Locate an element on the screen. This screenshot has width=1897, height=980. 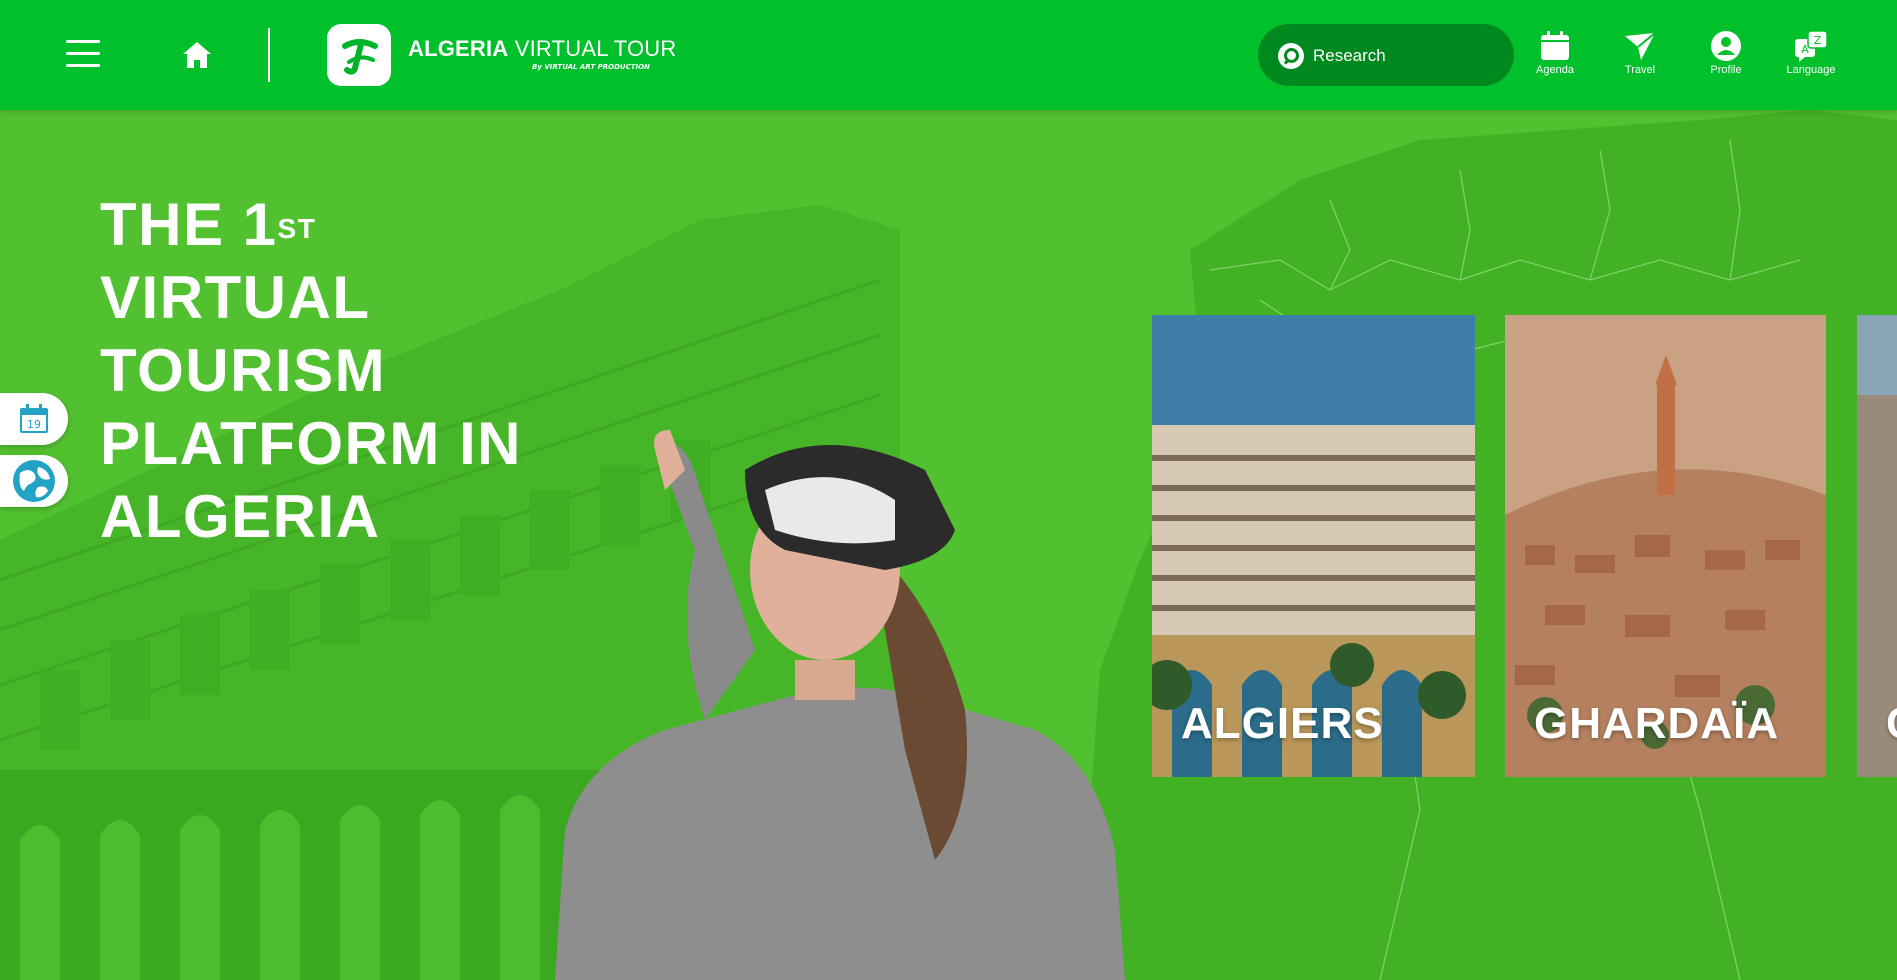
nav-profile: Profile is located at coordinates (1726, 53).